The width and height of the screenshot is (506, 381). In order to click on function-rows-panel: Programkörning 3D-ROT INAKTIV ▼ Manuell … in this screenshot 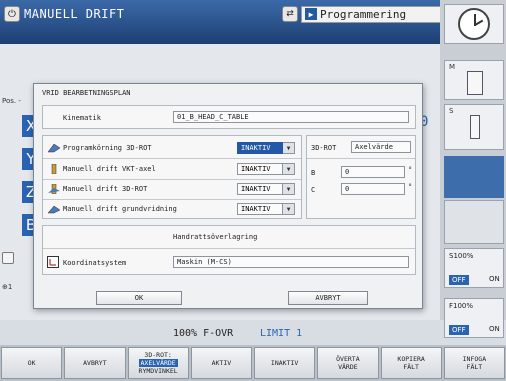, I will do `click(172, 177)`.